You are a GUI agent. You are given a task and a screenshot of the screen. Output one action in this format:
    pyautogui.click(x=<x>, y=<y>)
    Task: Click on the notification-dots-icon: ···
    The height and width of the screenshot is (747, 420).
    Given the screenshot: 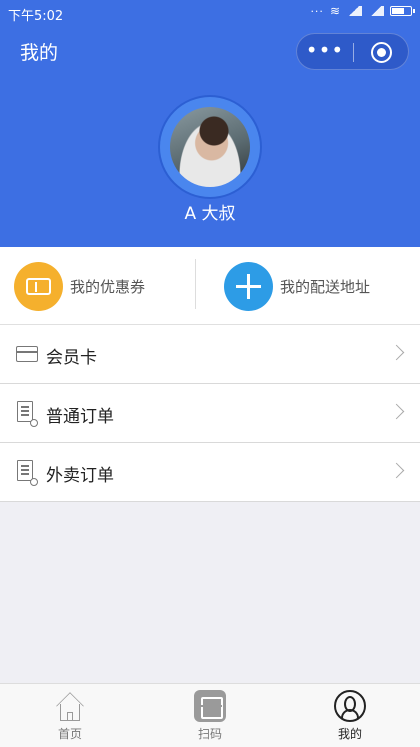 What is the action you would take?
    pyautogui.click(x=317, y=11)
    